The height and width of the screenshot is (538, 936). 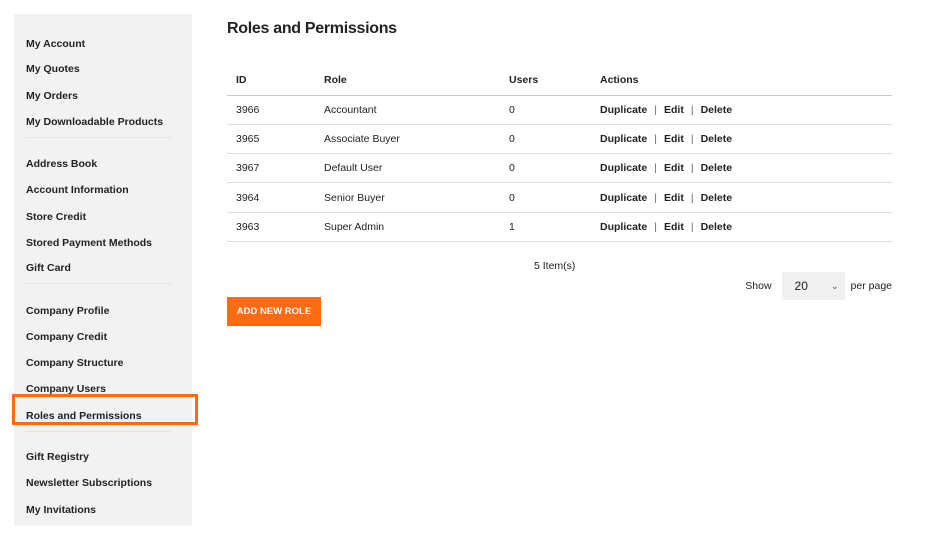 I want to click on per-page-value: 20, so click(x=801, y=286).